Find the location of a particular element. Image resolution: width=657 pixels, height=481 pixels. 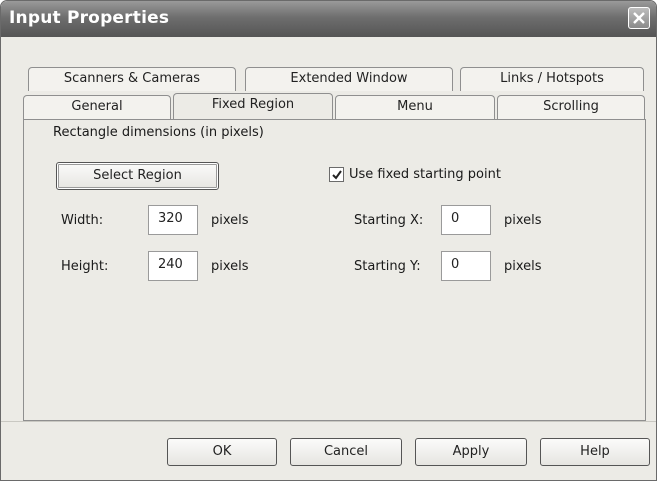

title-bar: Input Properties is located at coordinates (328, 19).